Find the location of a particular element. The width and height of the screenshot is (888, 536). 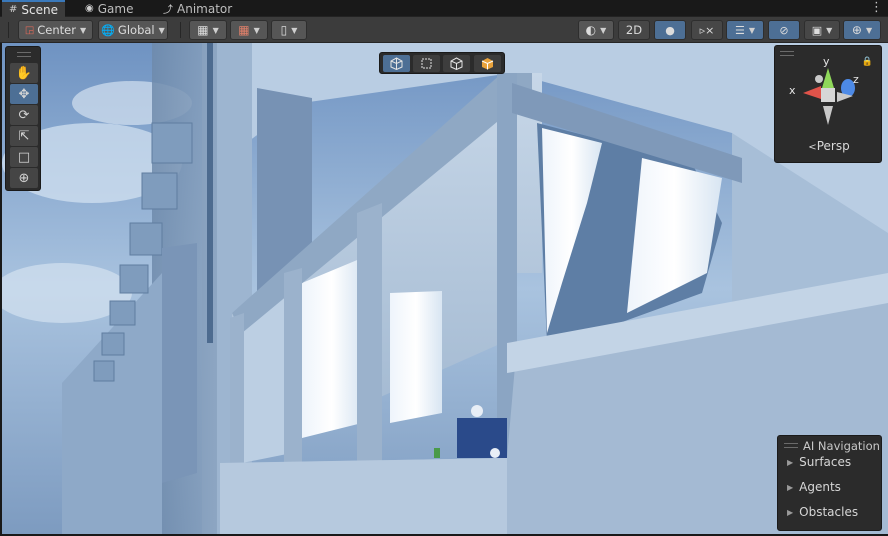

rotate-tool-button: ⟳ is located at coordinates (24, 115).